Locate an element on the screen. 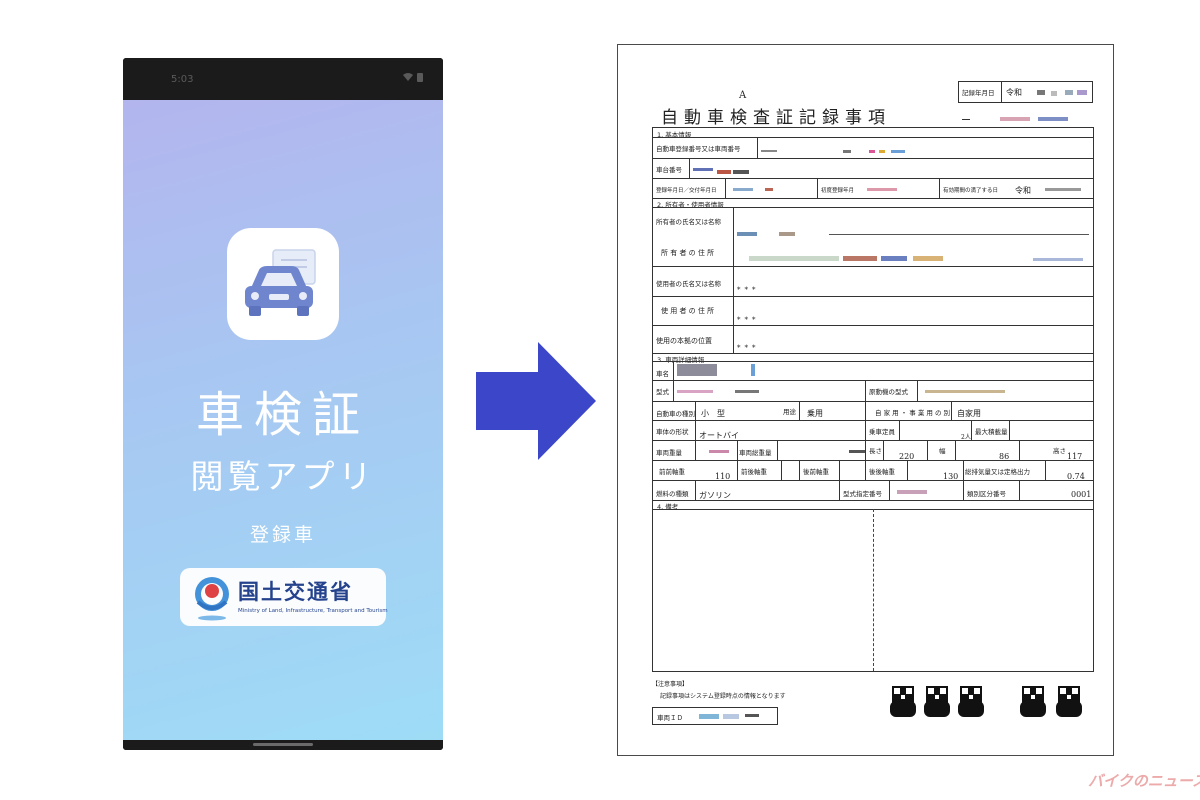 The width and height of the screenshot is (1200, 800). user-name-value: *** is located at coordinates (748, 290).